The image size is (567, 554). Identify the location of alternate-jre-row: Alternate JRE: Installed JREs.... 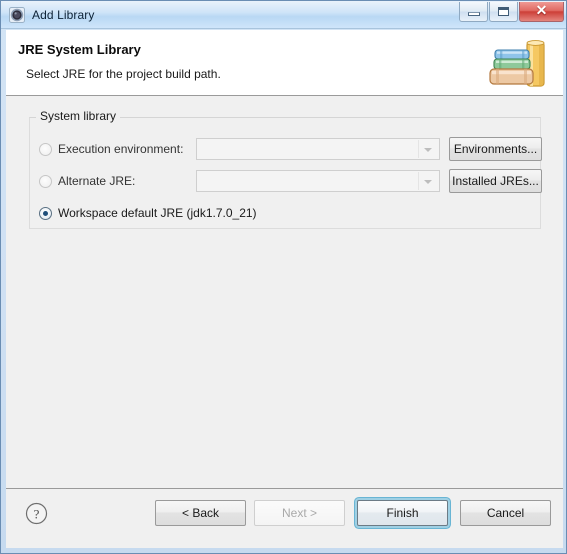
(284, 181).